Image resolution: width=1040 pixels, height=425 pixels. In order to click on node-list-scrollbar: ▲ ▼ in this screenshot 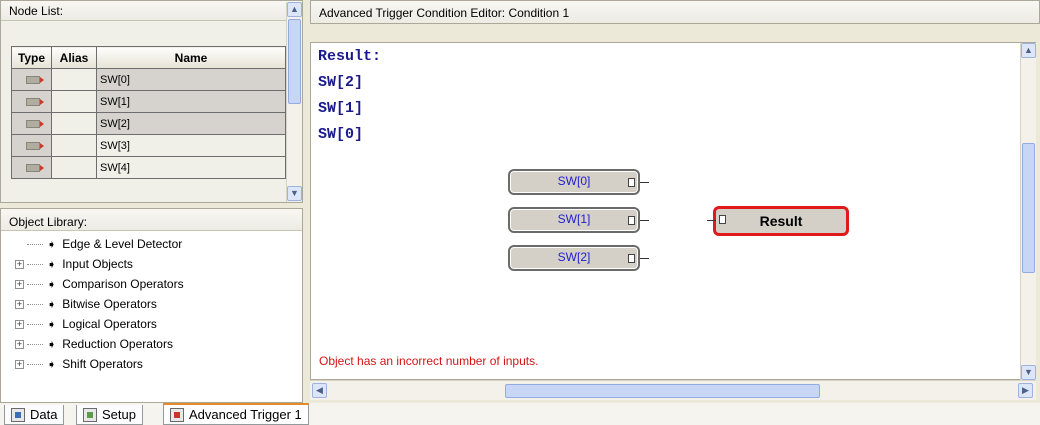, I will do `click(294, 102)`.